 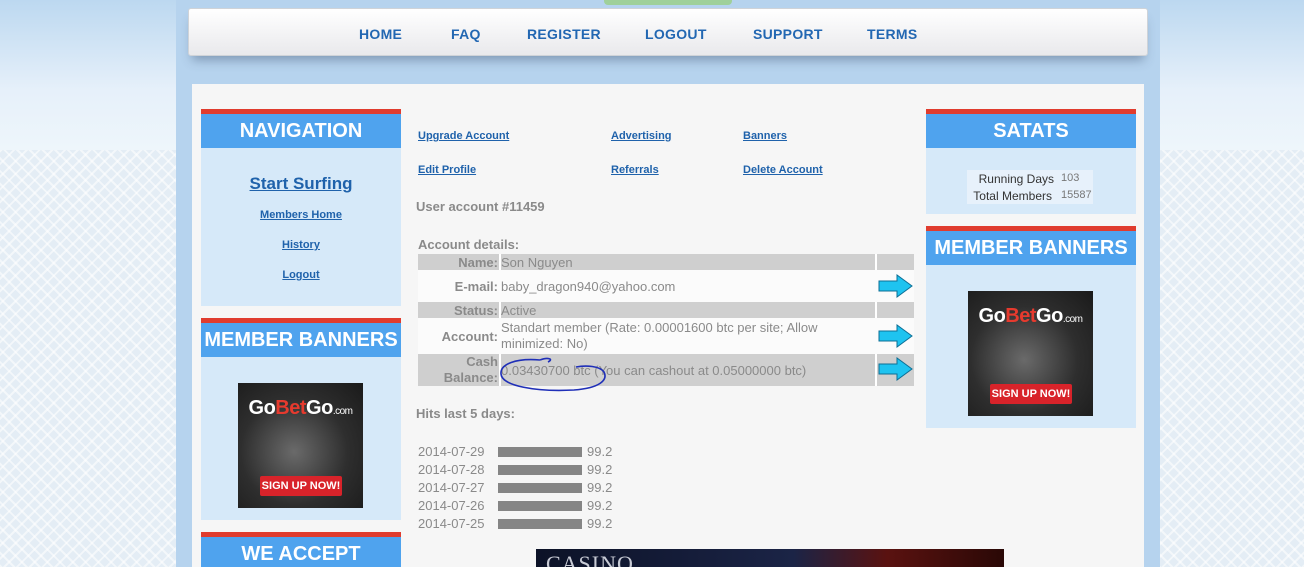 What do you see at coordinates (765, 136) in the screenshot?
I see `banners-link: Banners` at bounding box center [765, 136].